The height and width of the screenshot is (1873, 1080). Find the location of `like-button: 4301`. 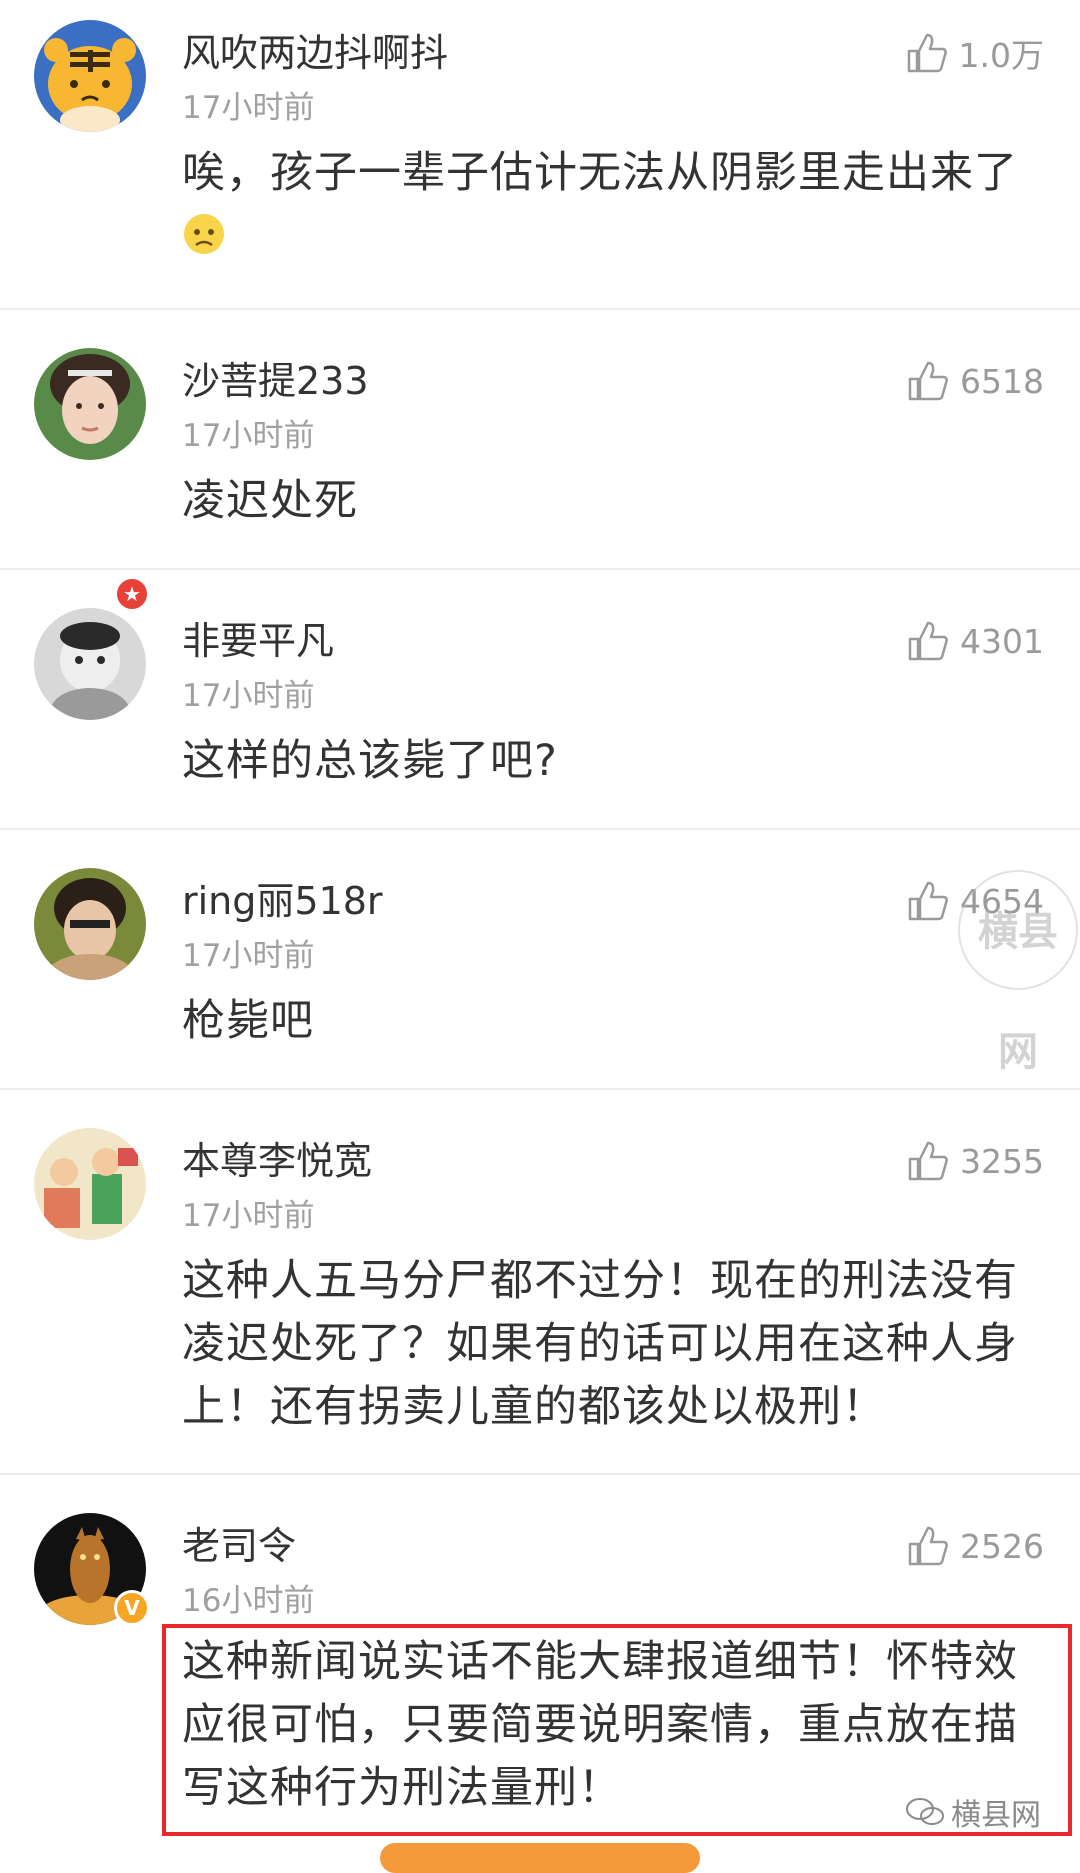

like-button: 4301 is located at coordinates (975, 641).